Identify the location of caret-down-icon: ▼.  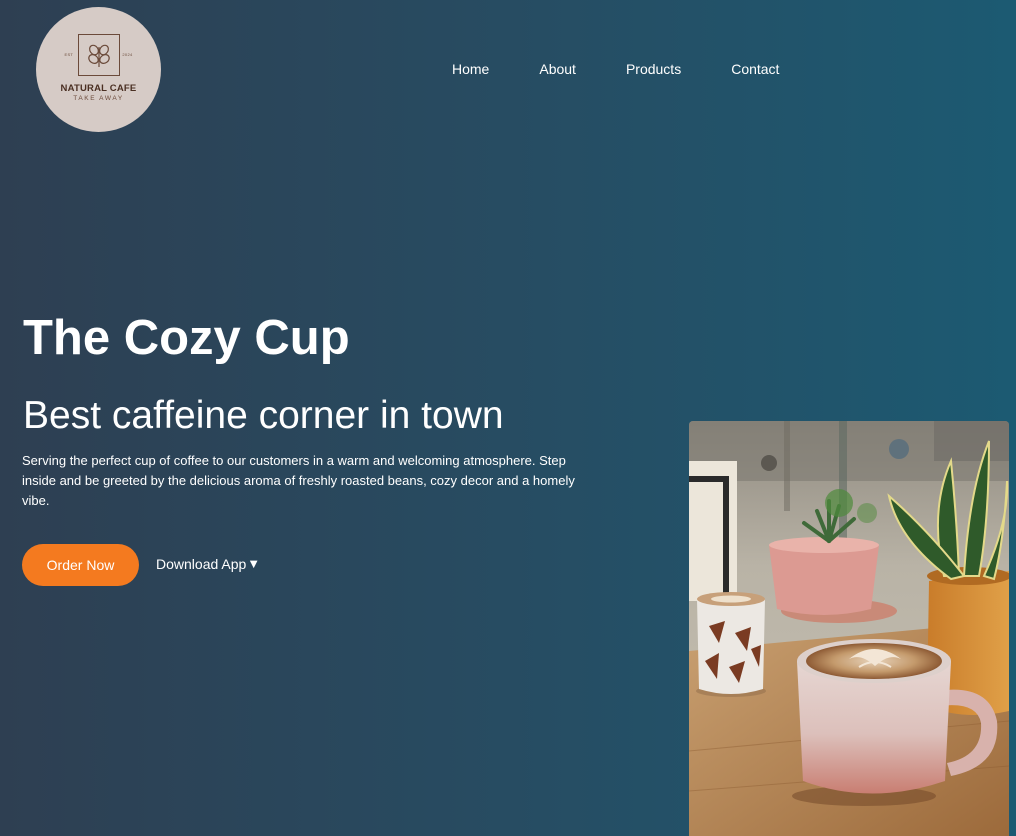
(254, 563).